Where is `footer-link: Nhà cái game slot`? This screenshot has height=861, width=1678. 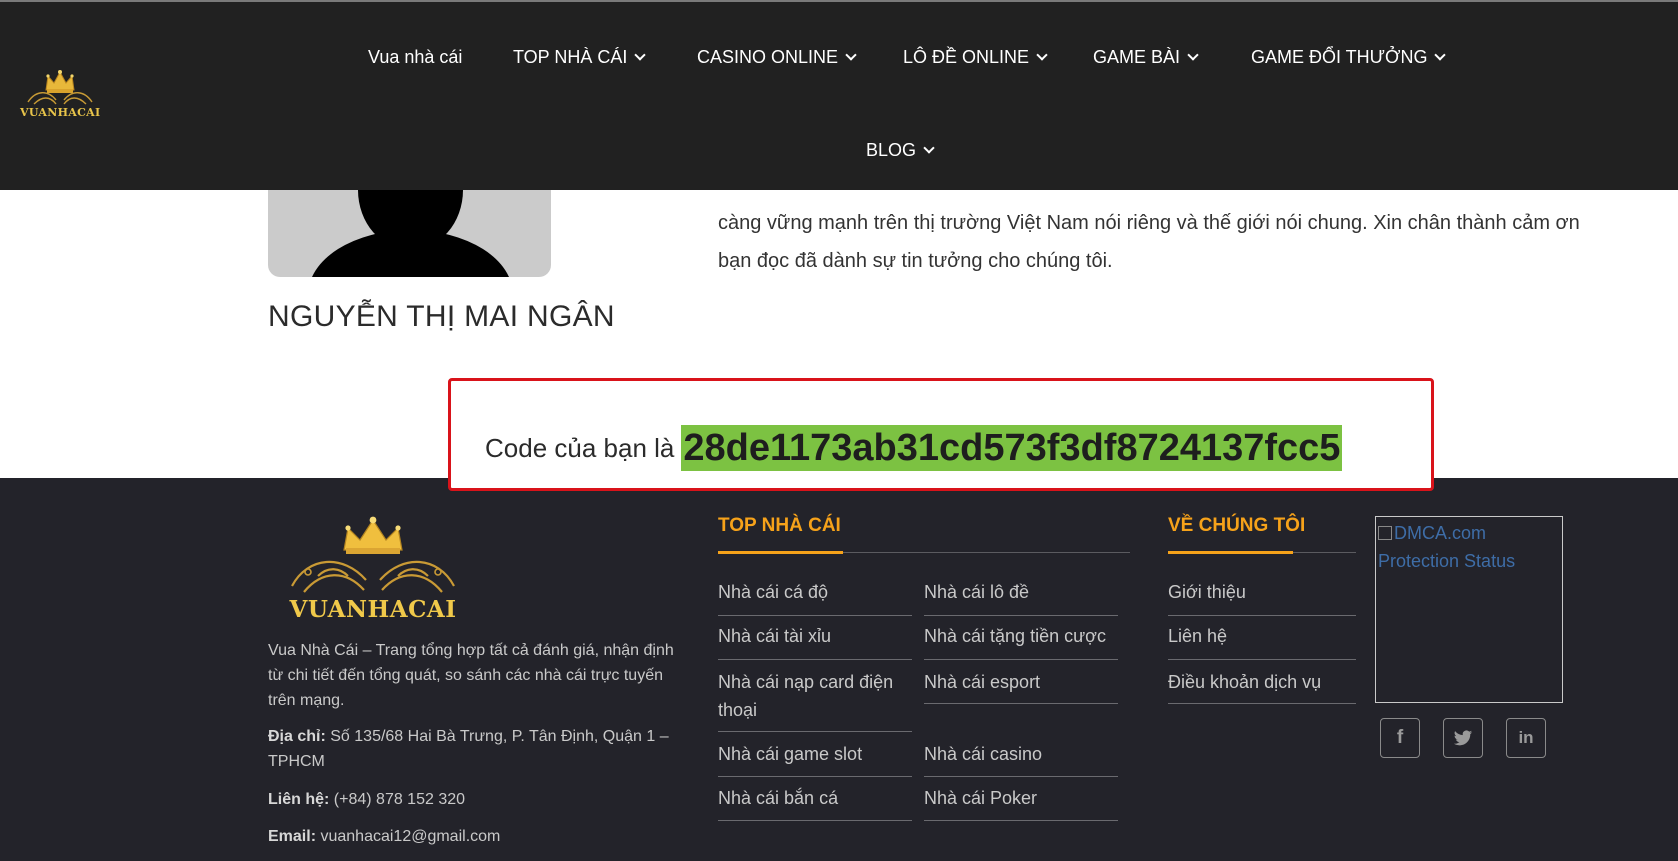 footer-link: Nhà cái game slot is located at coordinates (790, 754).